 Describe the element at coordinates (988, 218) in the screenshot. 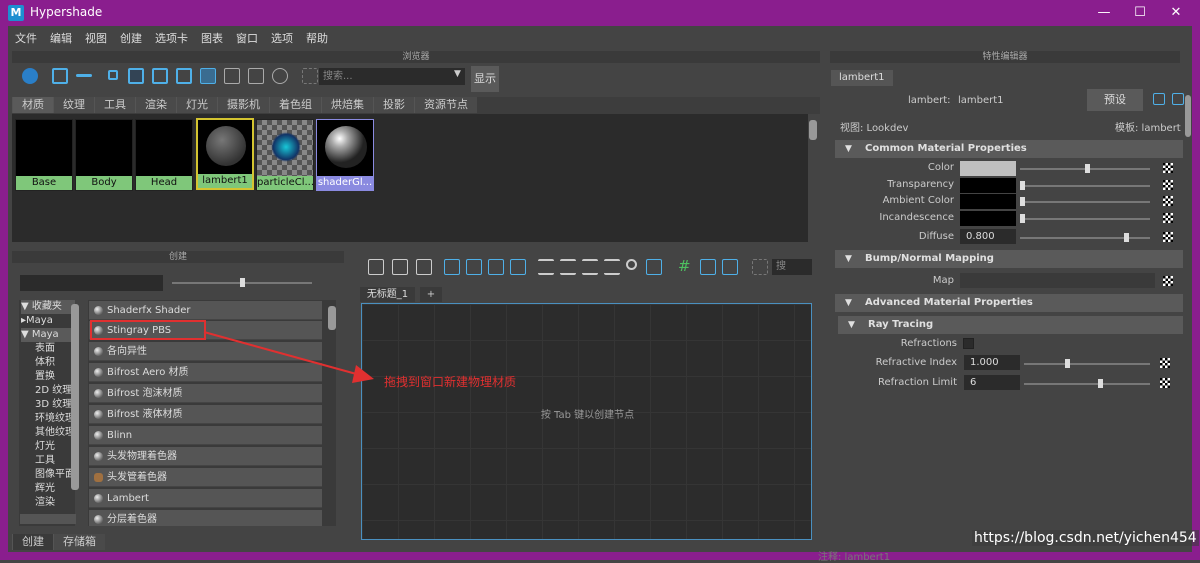

I see `incandescence-swatch` at that location.